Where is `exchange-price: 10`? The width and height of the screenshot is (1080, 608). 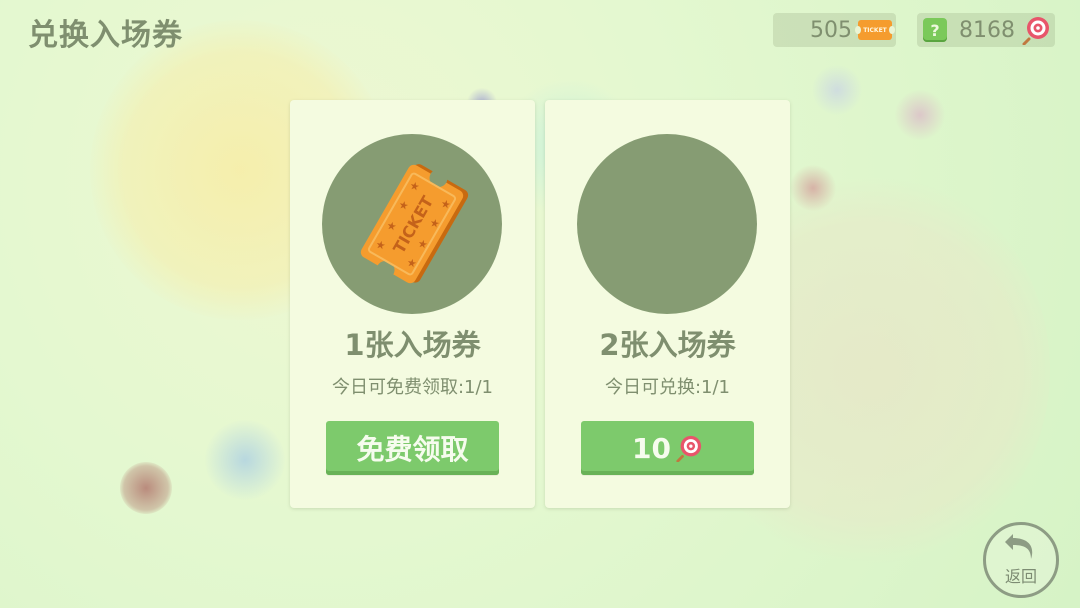
exchange-price: 10 is located at coordinates (651, 448).